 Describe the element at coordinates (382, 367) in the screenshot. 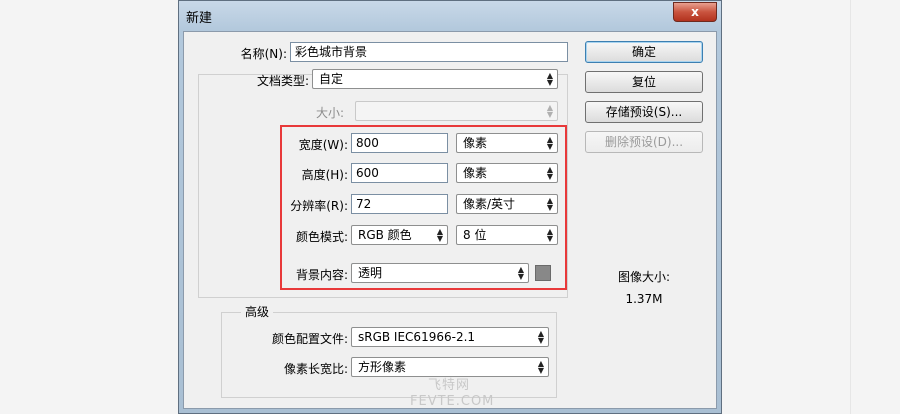

I see `pixel-aspect-value: 方形像素` at that location.